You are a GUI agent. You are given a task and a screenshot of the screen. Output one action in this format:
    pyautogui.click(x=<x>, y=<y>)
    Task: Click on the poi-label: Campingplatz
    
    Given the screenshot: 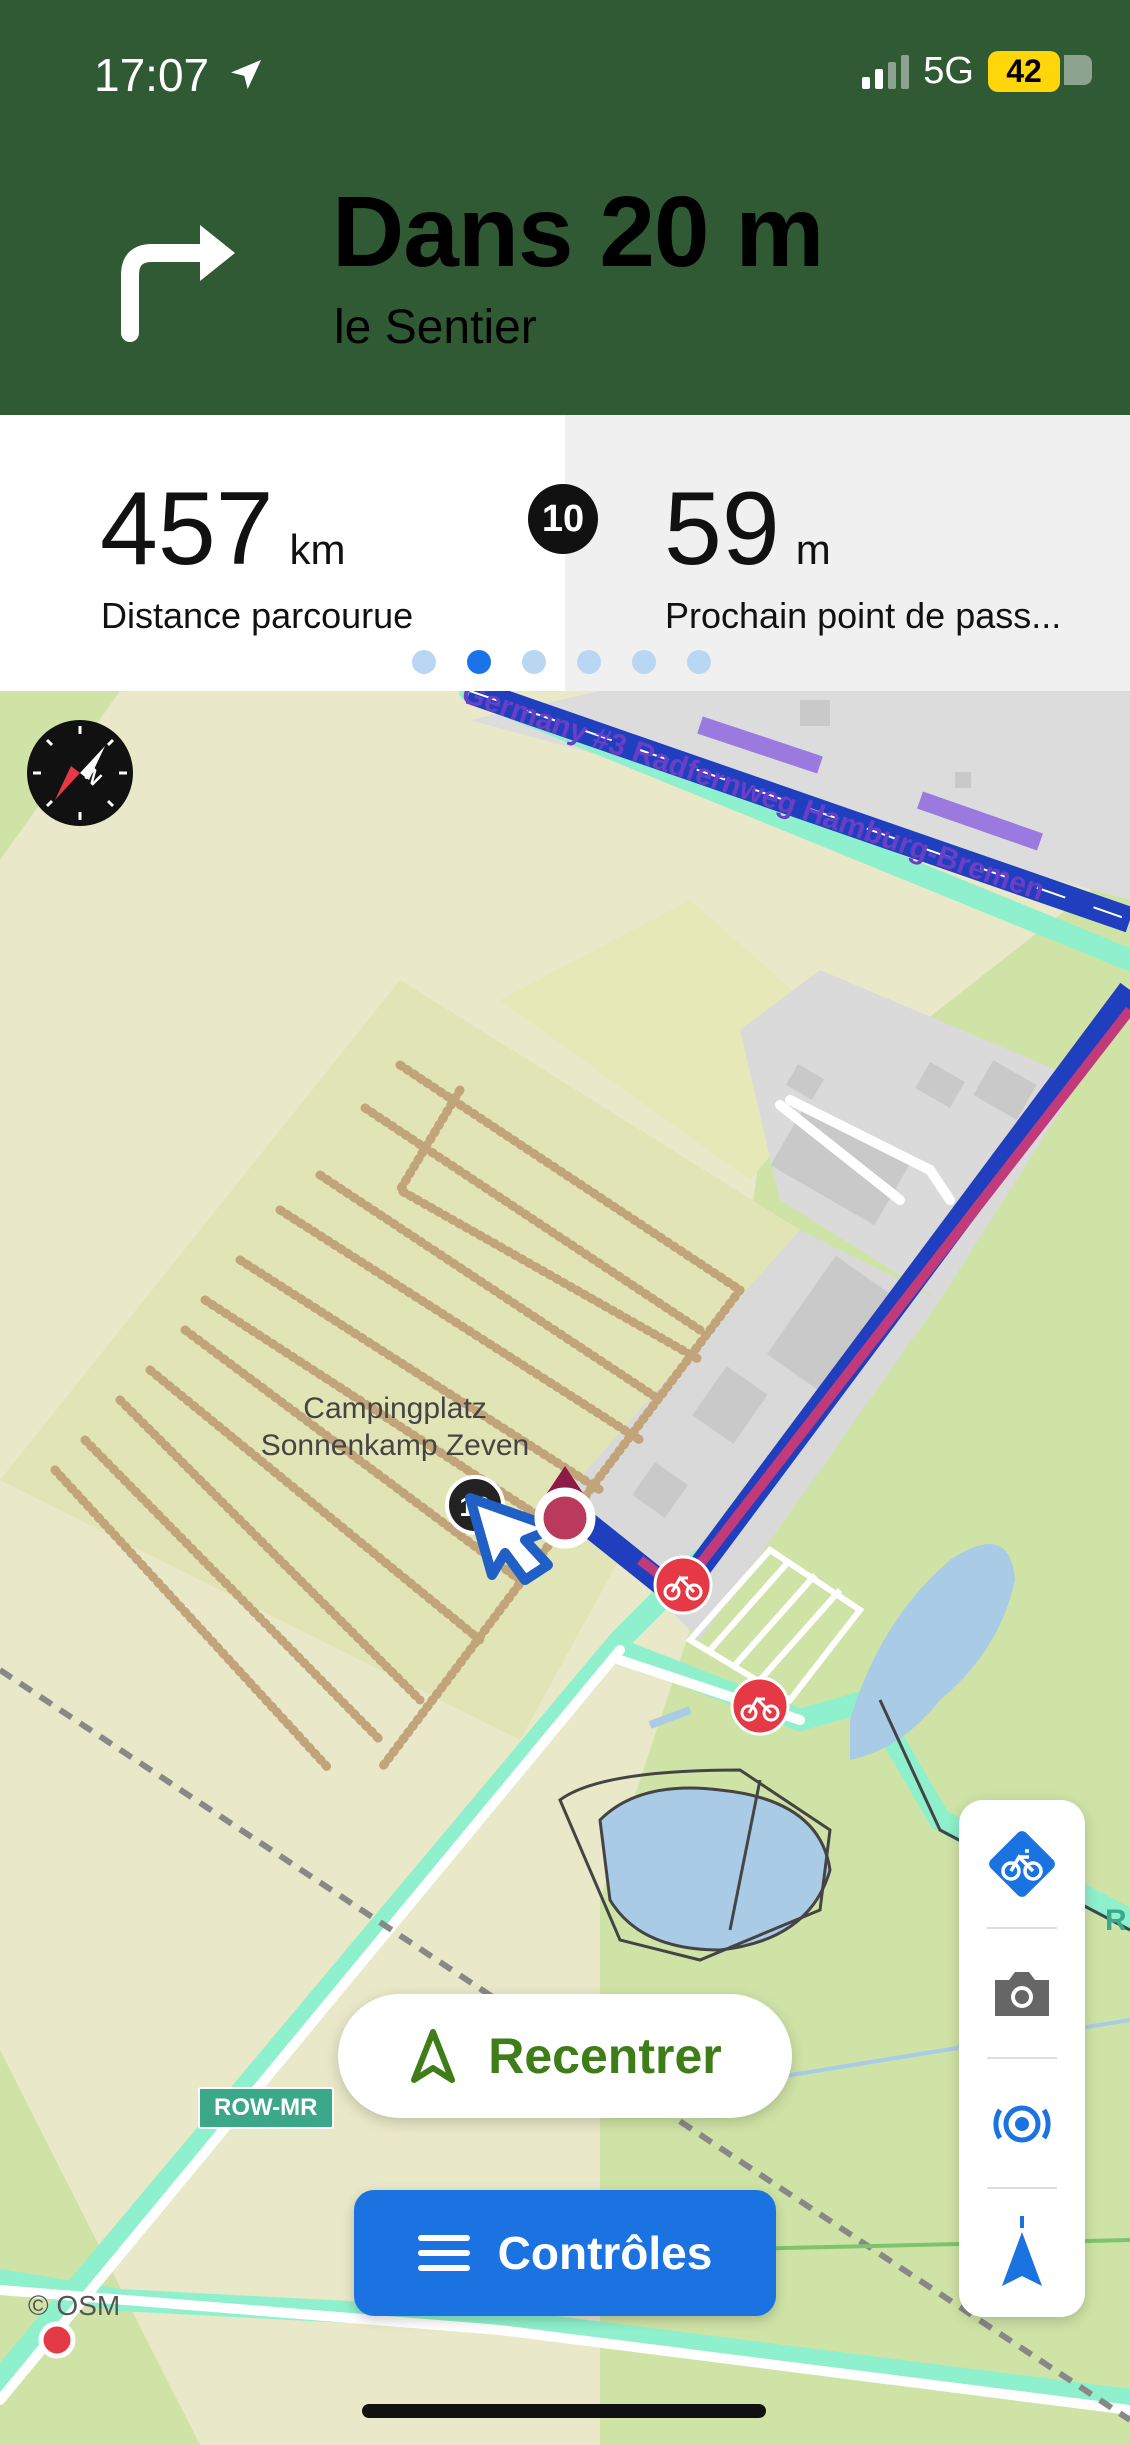 What is the action you would take?
    pyautogui.click(x=394, y=1408)
    